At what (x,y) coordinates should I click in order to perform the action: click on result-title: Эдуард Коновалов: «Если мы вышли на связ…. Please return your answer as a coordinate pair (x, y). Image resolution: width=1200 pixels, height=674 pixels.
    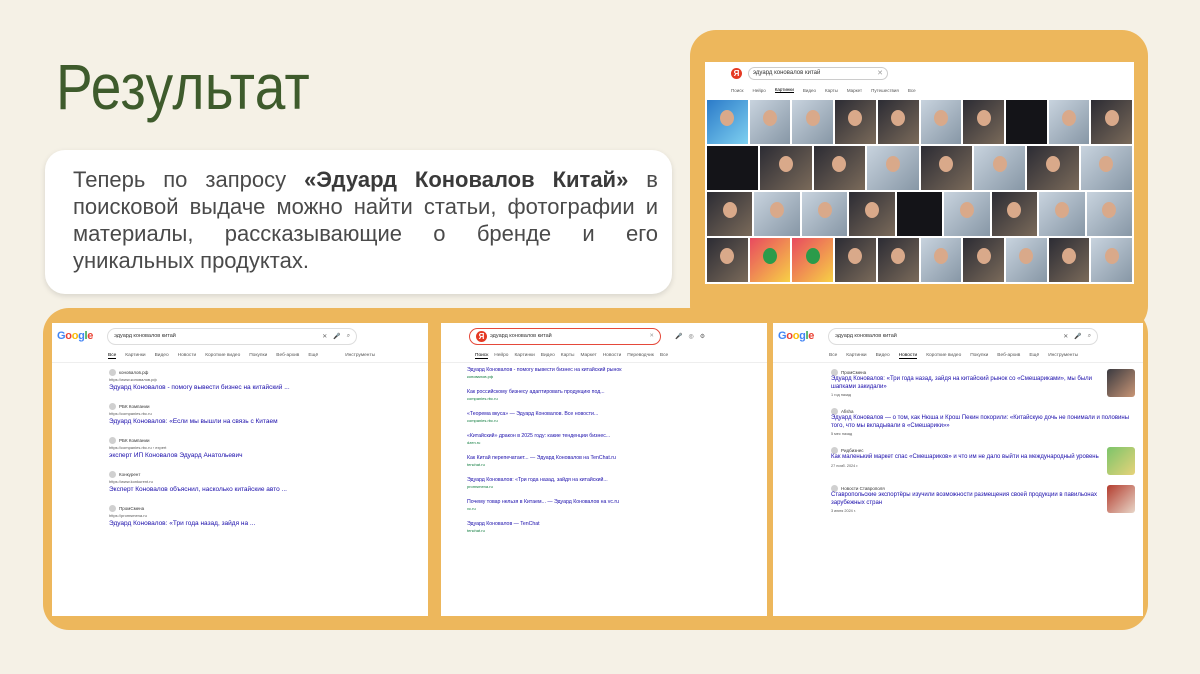
    Looking at the image, I should click on (264, 422).